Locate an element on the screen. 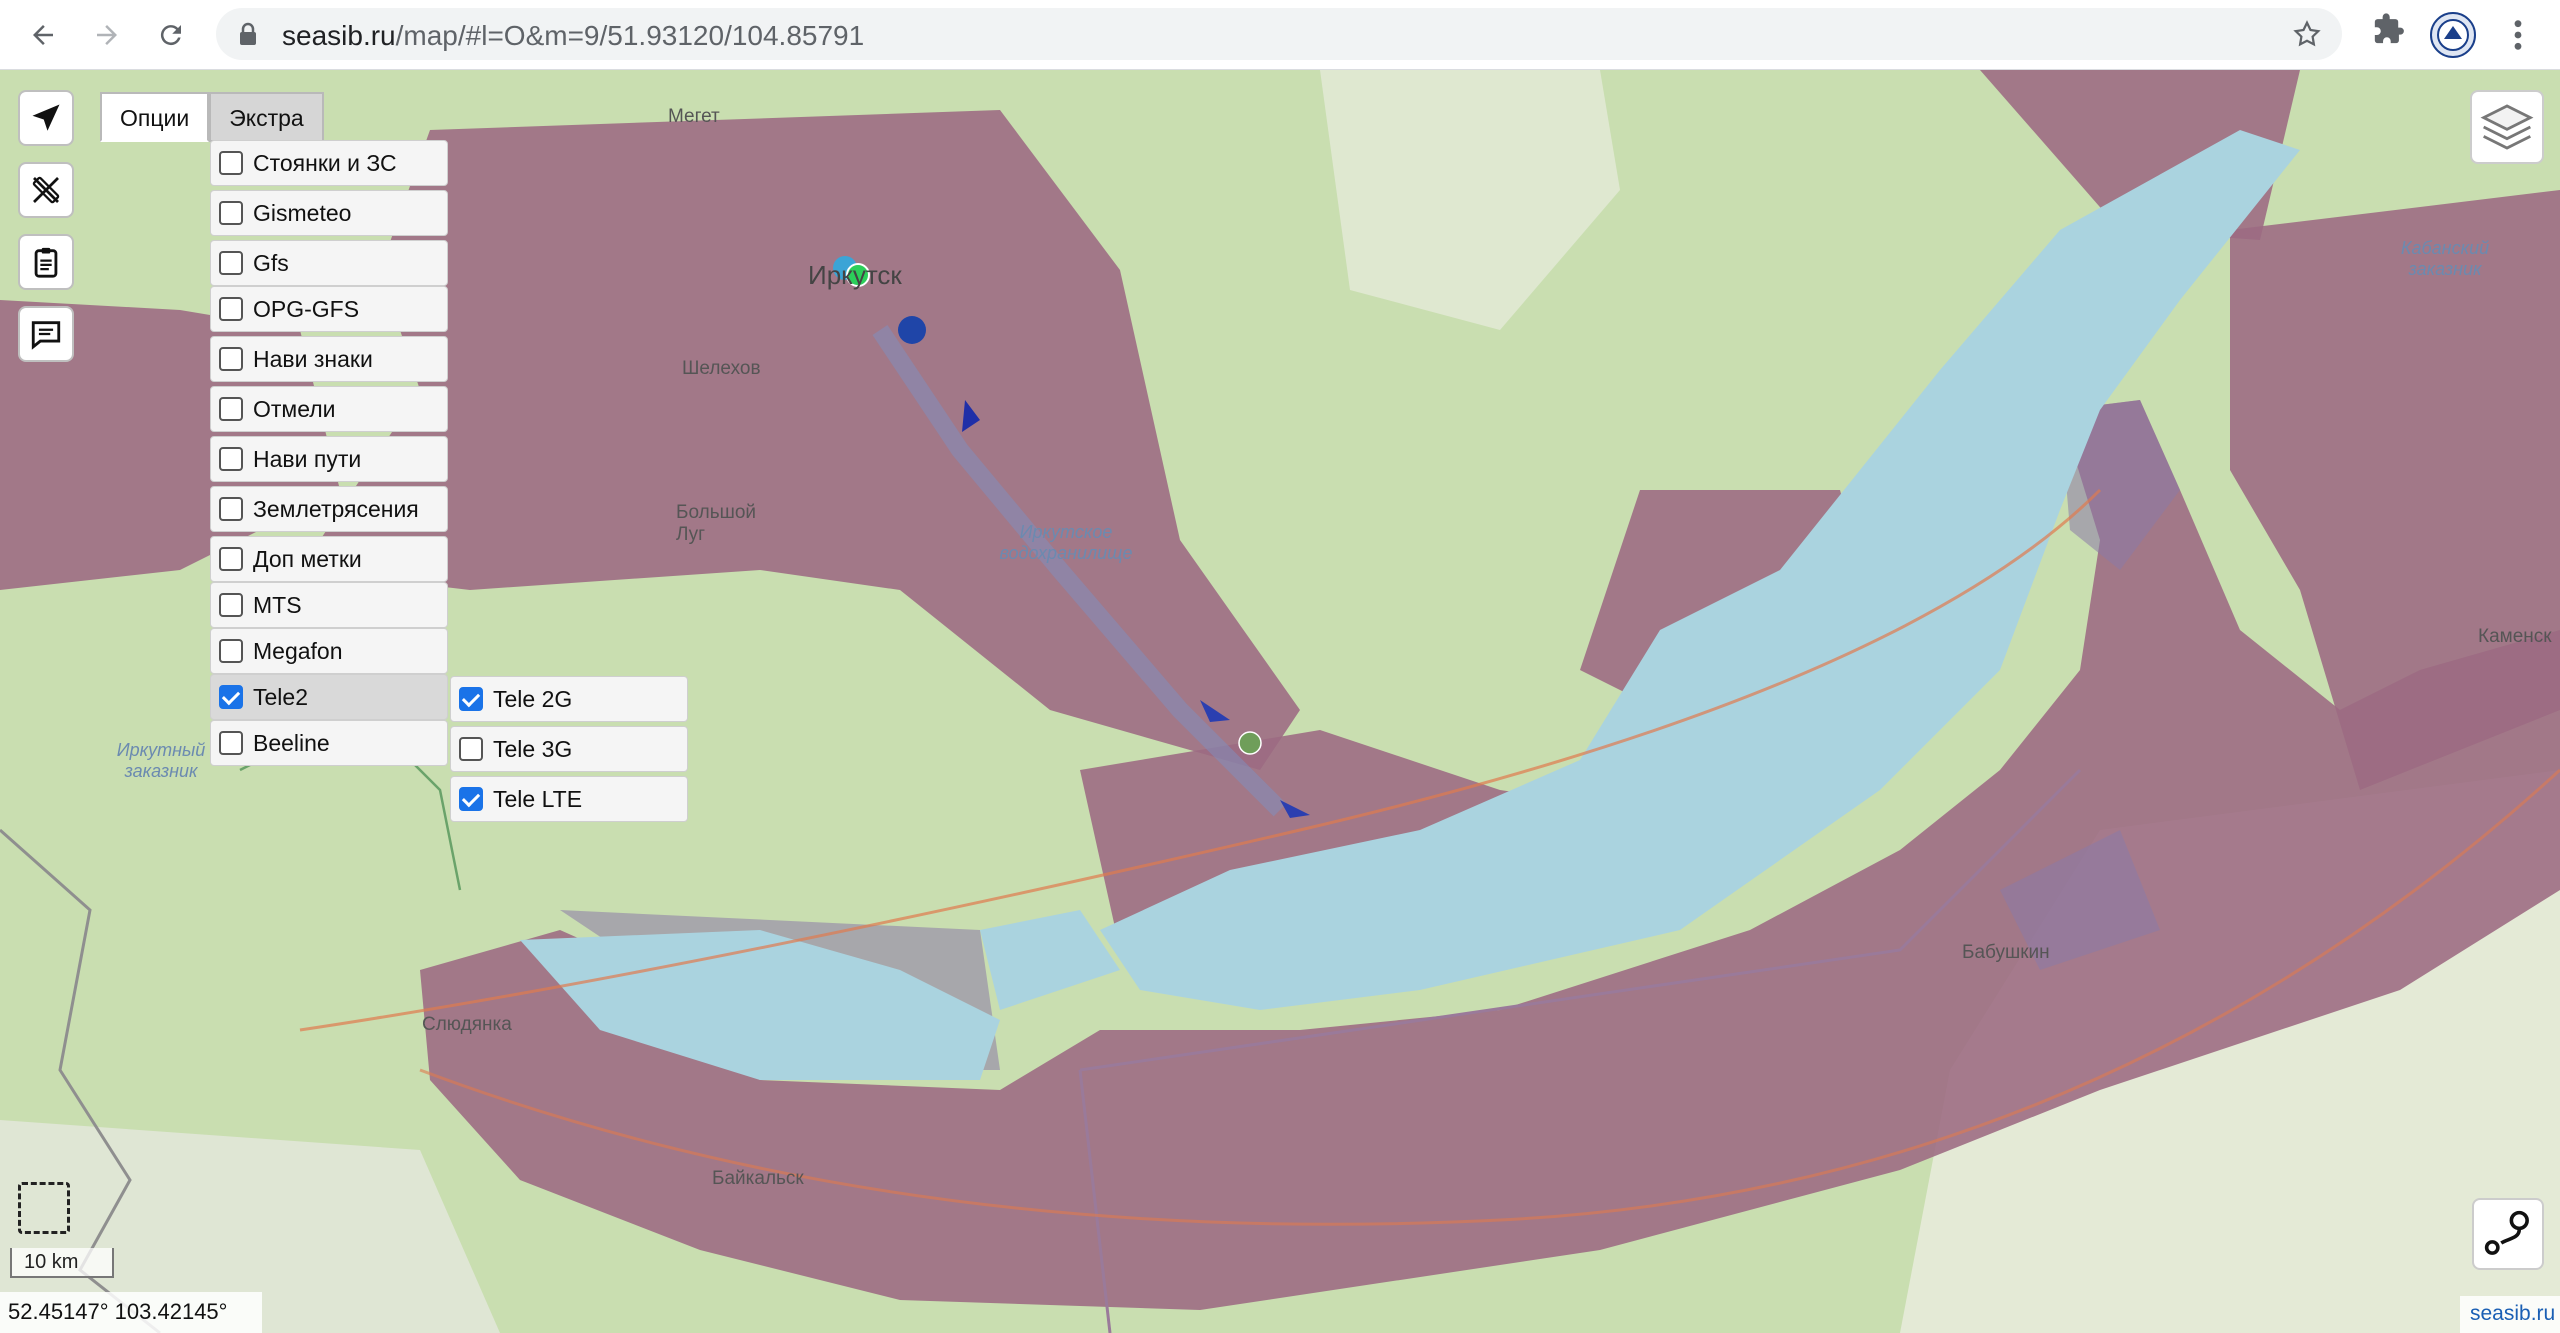 This screenshot has height=1333, width=2560. more-menu-icon is located at coordinates (2518, 35).